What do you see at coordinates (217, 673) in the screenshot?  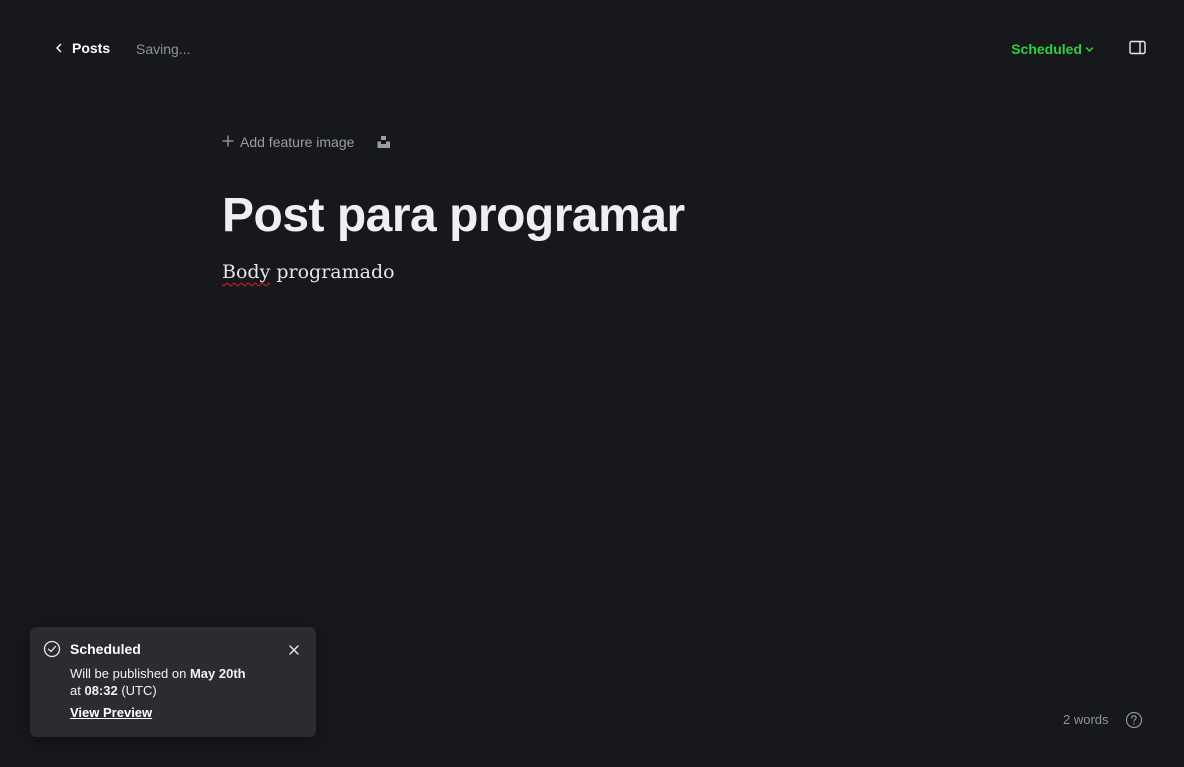 I see `publish-date: May 20th` at bounding box center [217, 673].